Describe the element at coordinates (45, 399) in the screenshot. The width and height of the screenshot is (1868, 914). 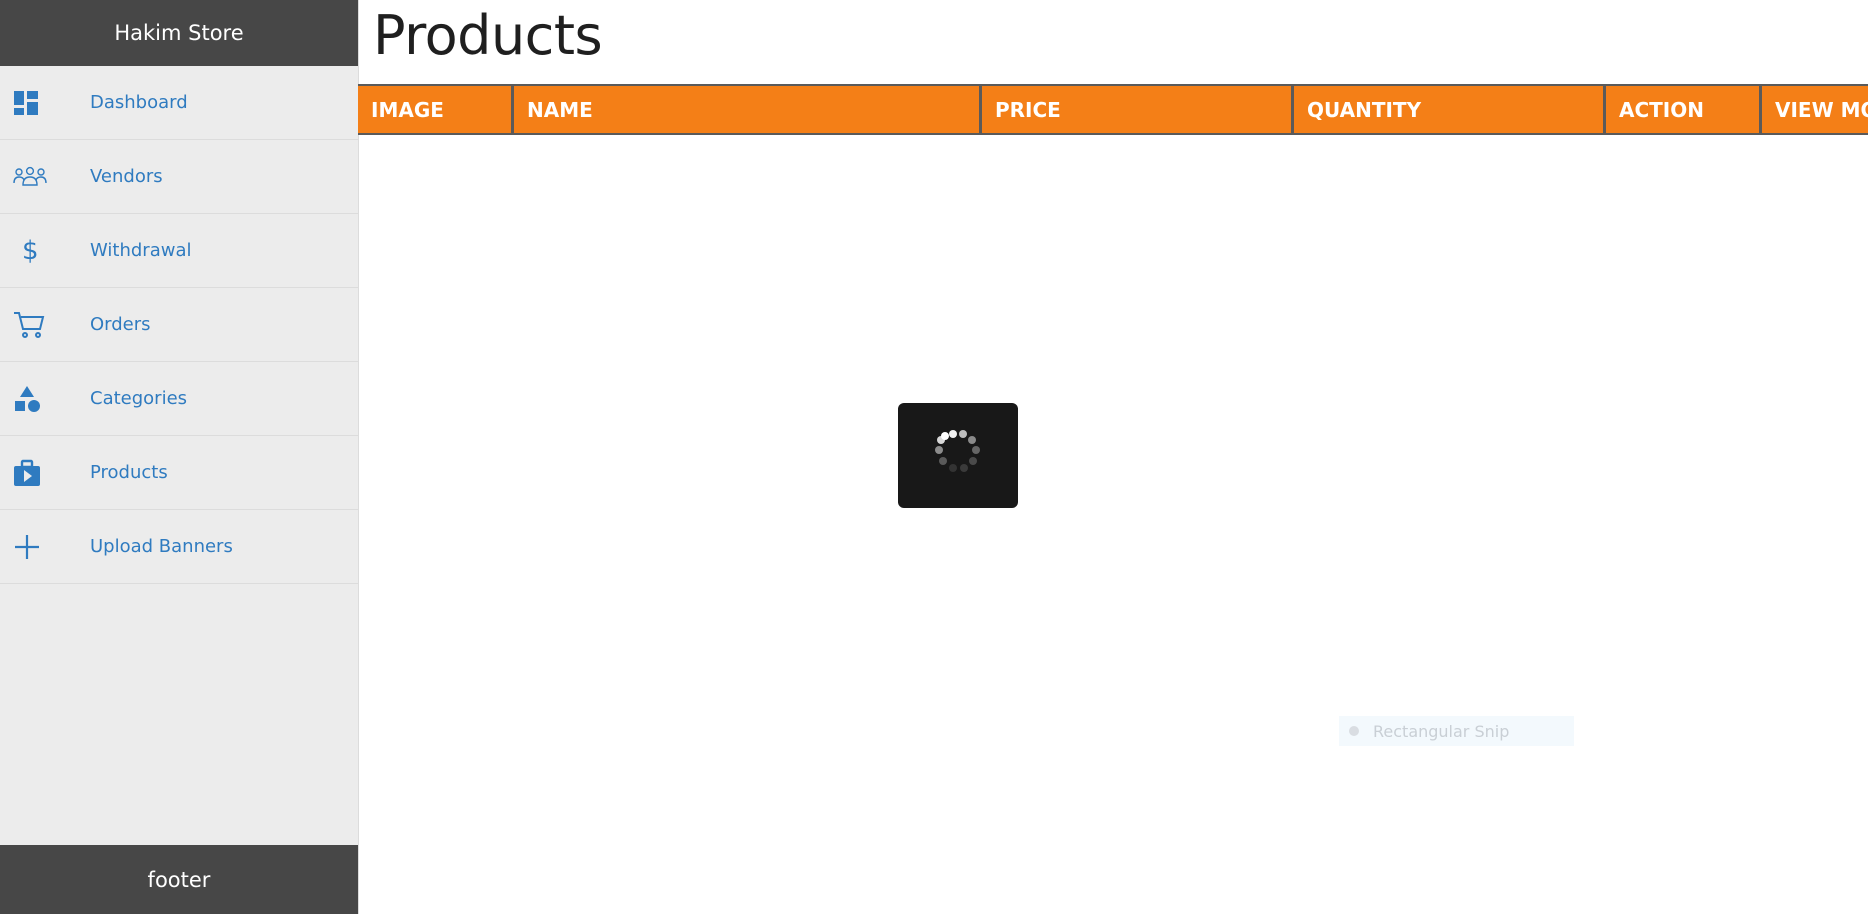
I see `shapes-icon` at that location.